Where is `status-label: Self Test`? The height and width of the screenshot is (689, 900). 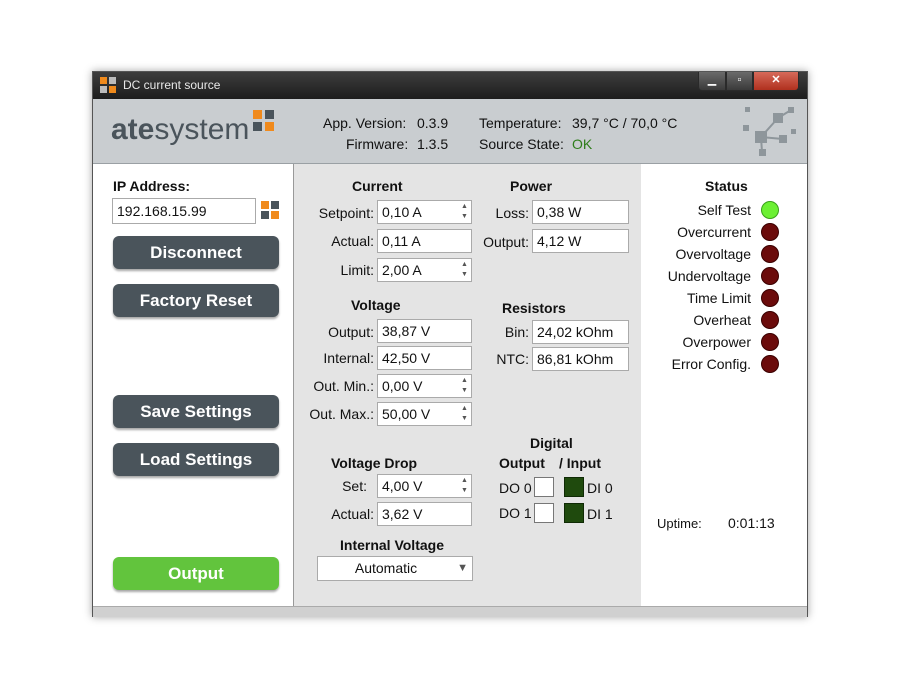
status-label: Self Test is located at coordinates (724, 210).